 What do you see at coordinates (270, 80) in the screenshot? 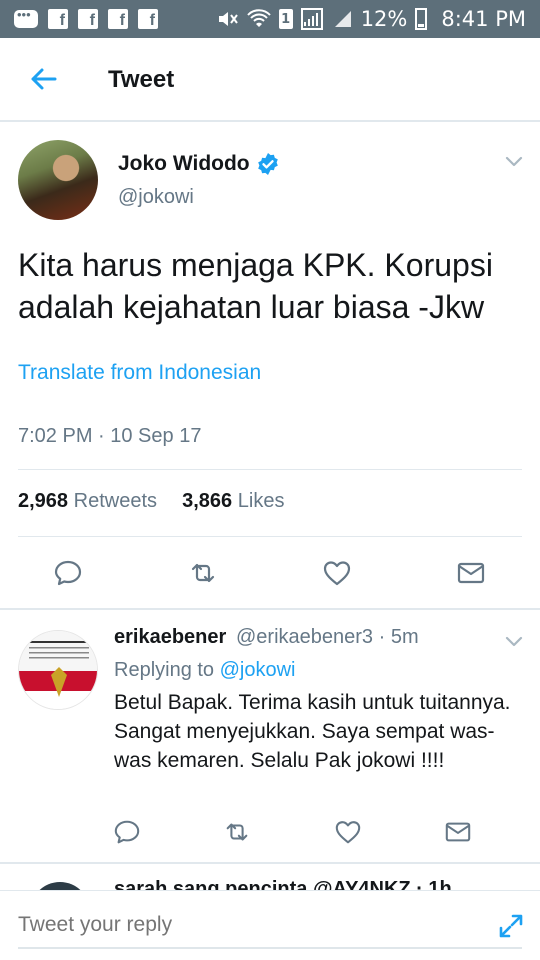
I see `header: Tweet` at bounding box center [270, 80].